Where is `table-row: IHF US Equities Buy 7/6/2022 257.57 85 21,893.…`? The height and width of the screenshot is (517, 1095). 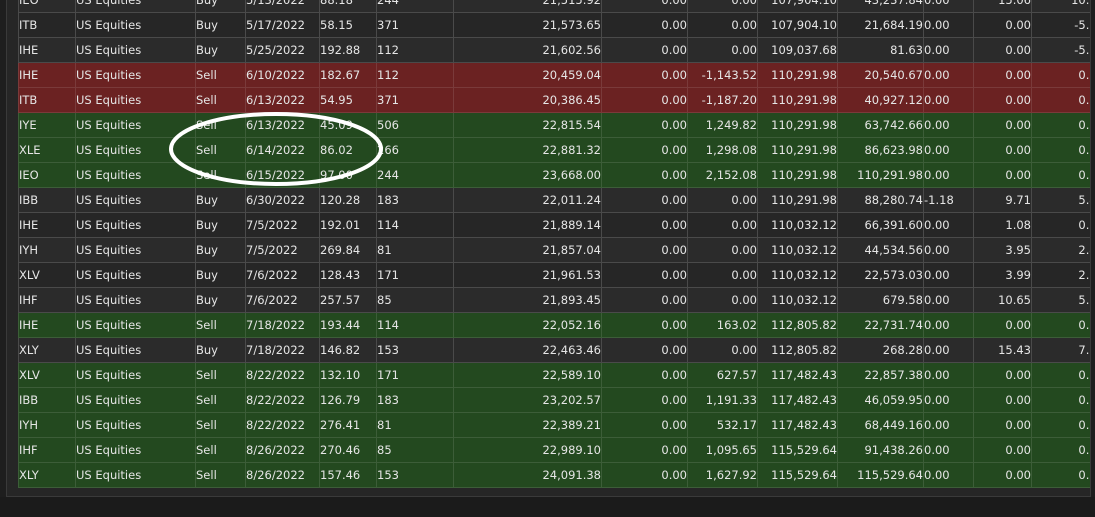
table-row: IHF US Equities Buy 7/6/2022 257.57 85 21,893.… is located at coordinates (554, 300).